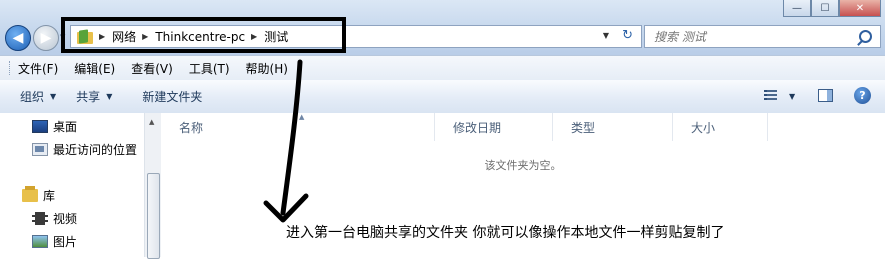 This screenshot has height=259, width=885. What do you see at coordinates (291, 137) in the screenshot?
I see `arrow-shaft` at bounding box center [291, 137].